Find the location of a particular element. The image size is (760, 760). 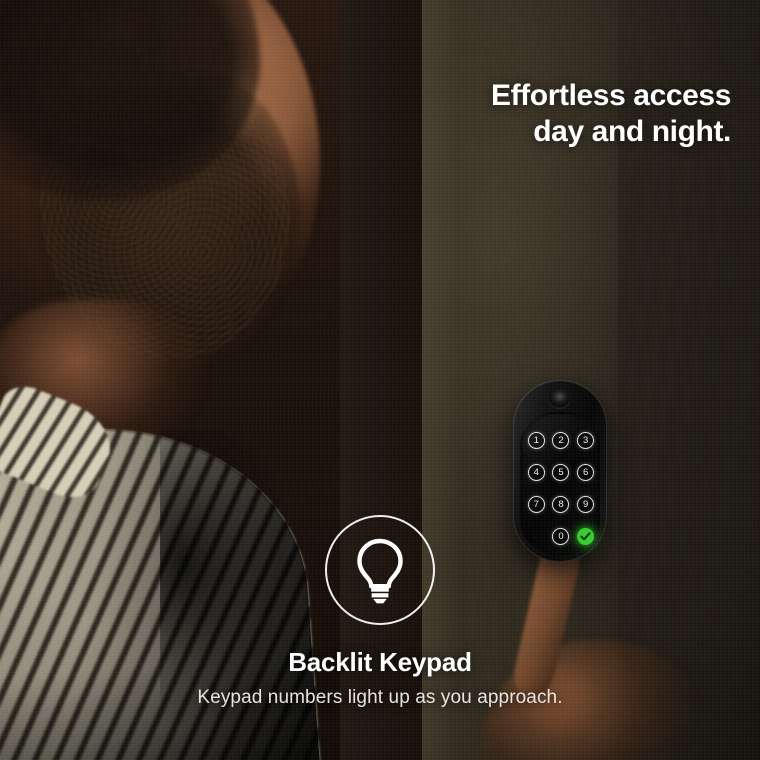

keypad-key-4: 4 is located at coordinates (536, 472).